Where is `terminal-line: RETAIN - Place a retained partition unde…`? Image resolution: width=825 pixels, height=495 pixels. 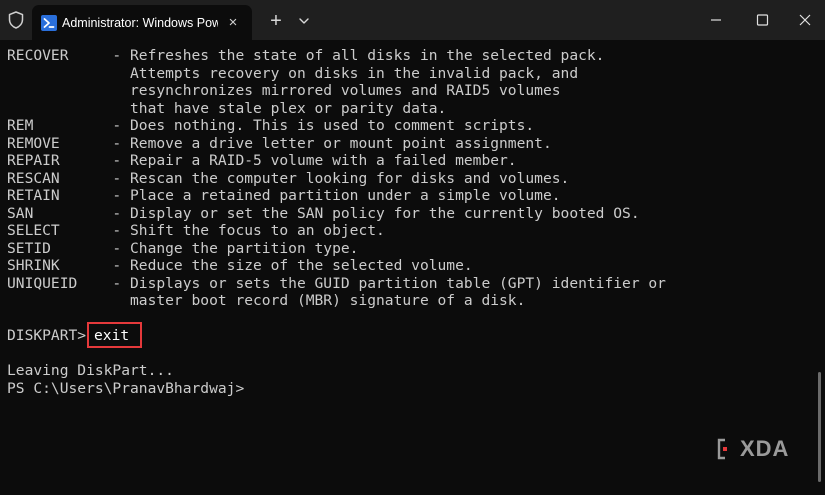
terminal-line: RETAIN - Place a retained partition unde… is located at coordinates (284, 195).